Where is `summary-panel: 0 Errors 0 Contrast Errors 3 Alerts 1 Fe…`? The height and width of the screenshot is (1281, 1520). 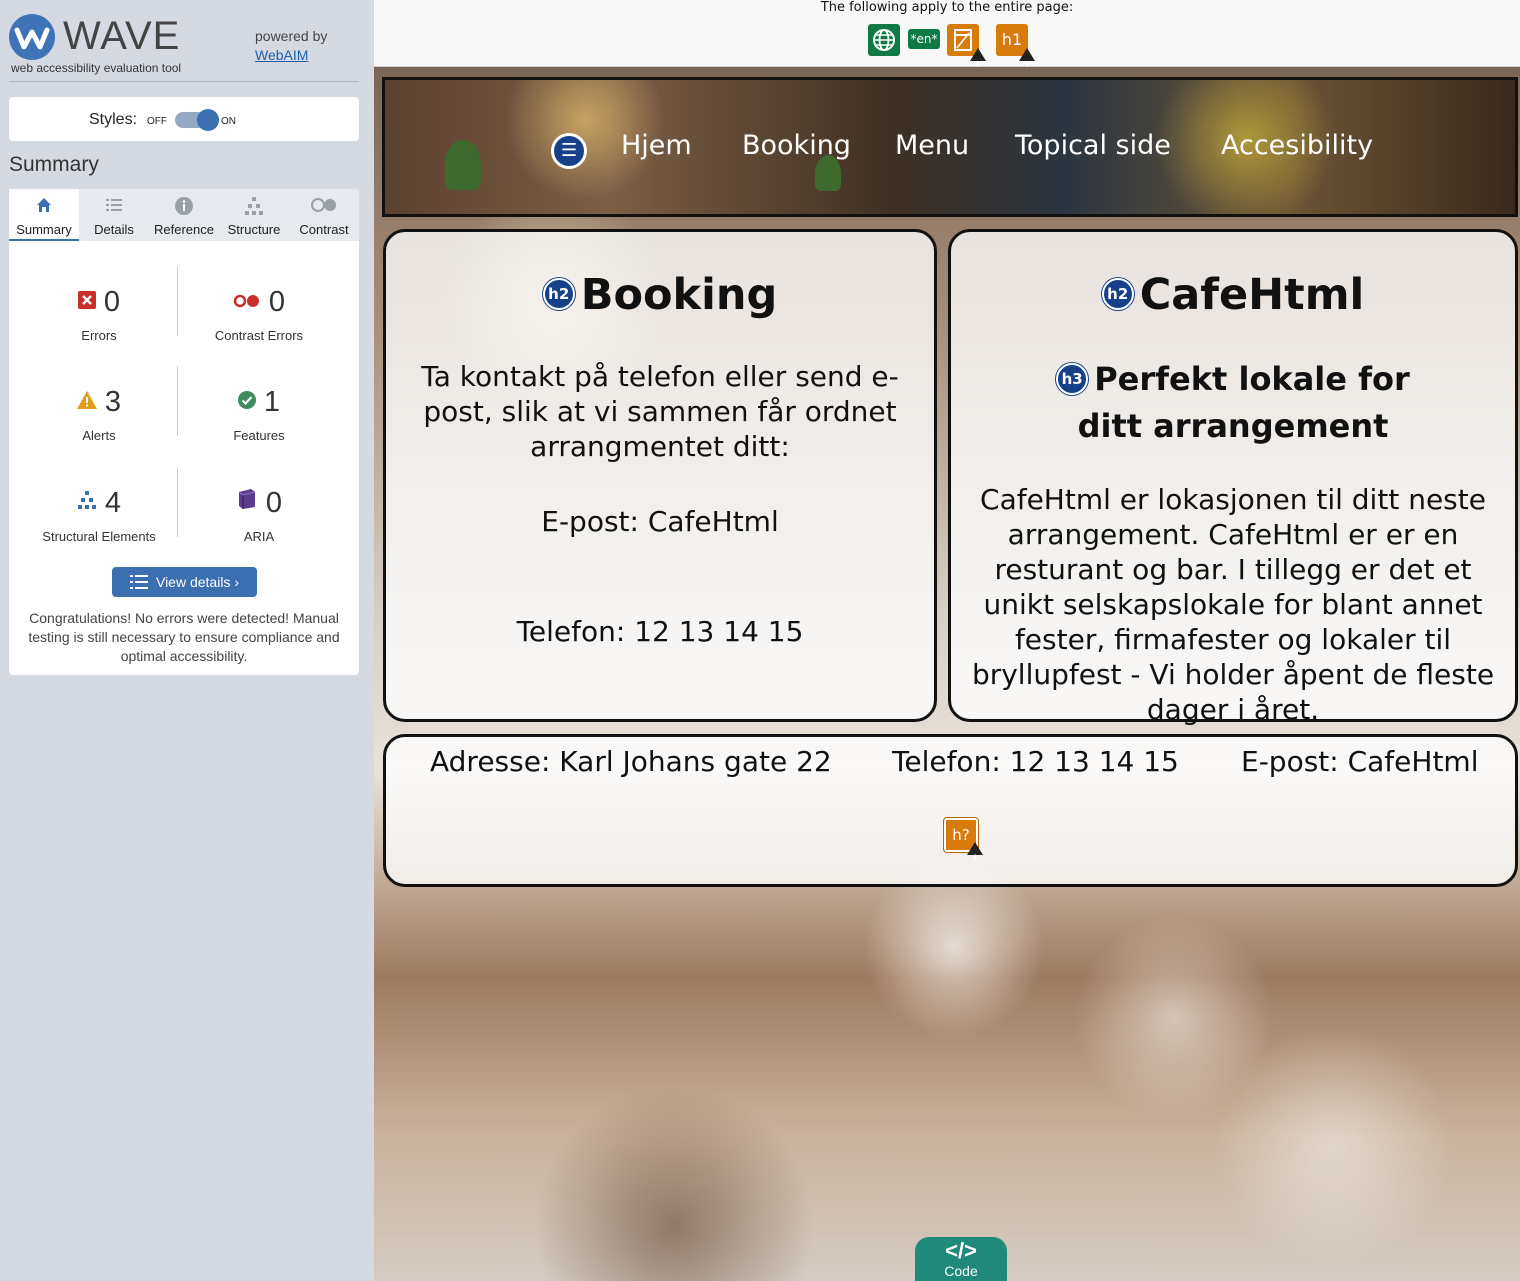 summary-panel: 0 Errors 0 Contrast Errors 3 Alerts 1 Fe… is located at coordinates (184, 458).